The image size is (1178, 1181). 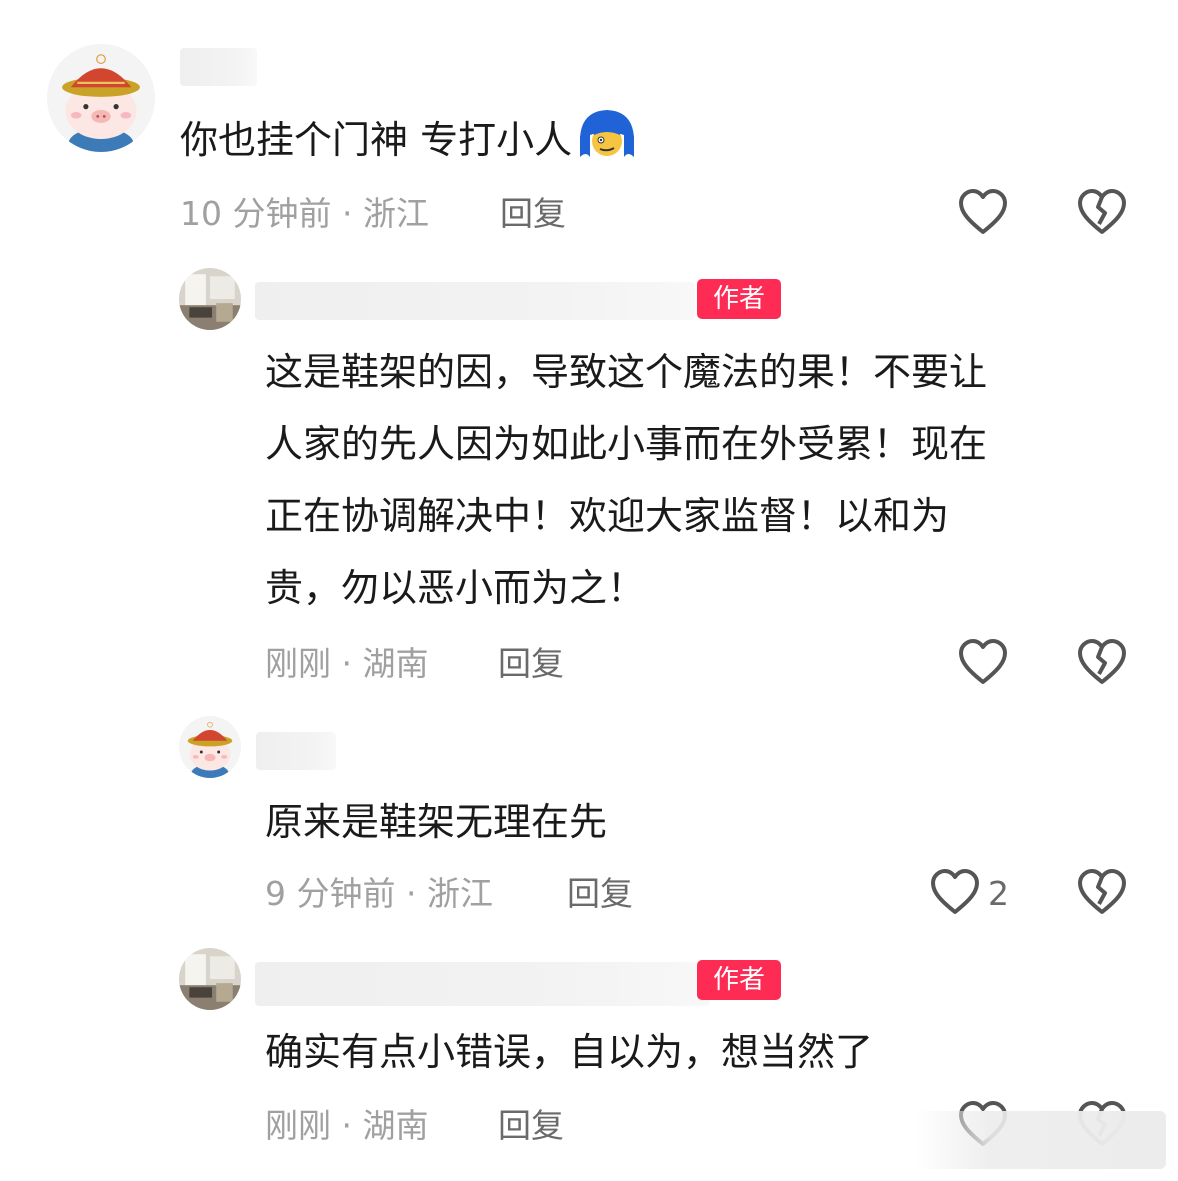 What do you see at coordinates (607, 516) in the screenshot?
I see `comment-line: 正在协调解决中！欢迎大家监督！以和为` at bounding box center [607, 516].